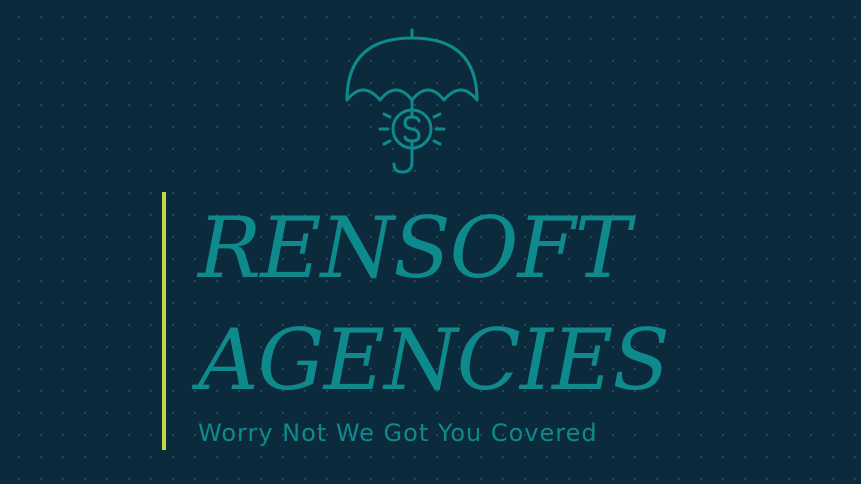 The width and height of the screenshot is (861, 484). What do you see at coordinates (434, 360) in the screenshot?
I see `brand-name-line-2: AGENCIES` at bounding box center [434, 360].